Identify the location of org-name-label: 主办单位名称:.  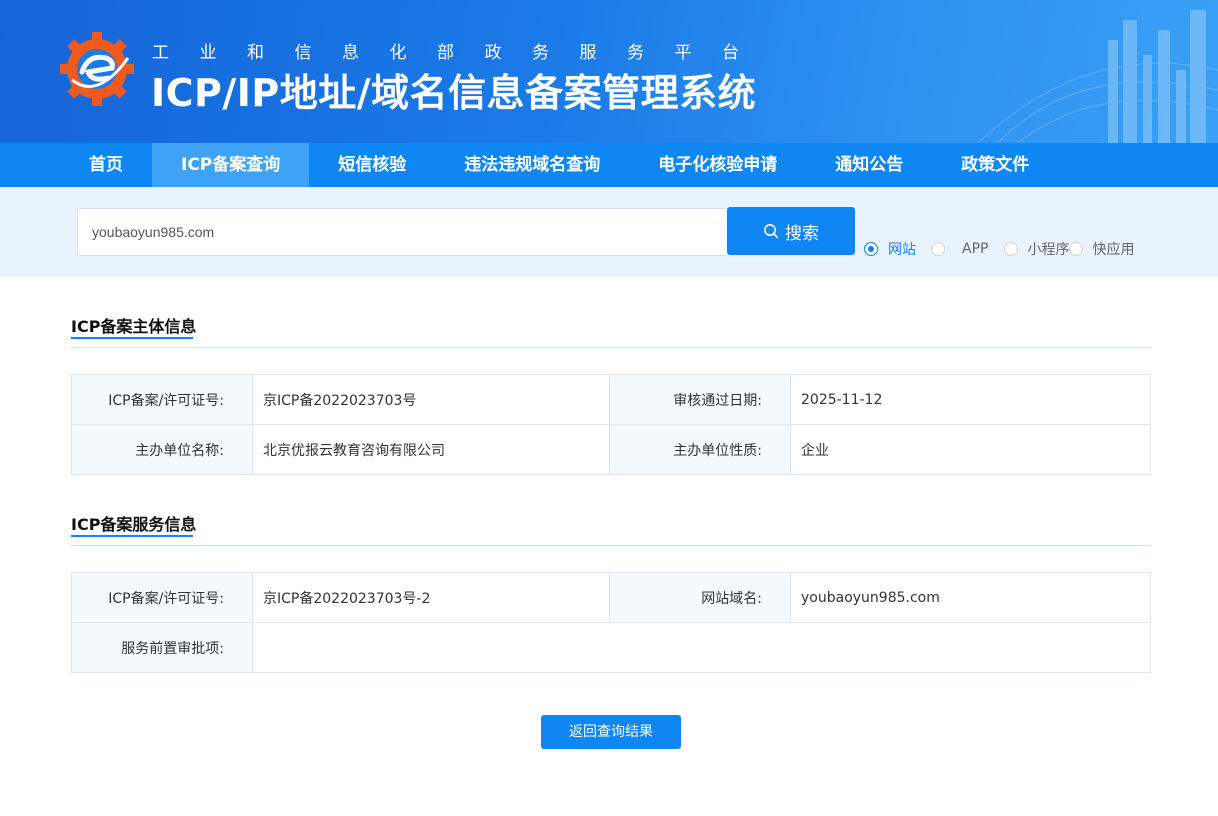
(162, 449).